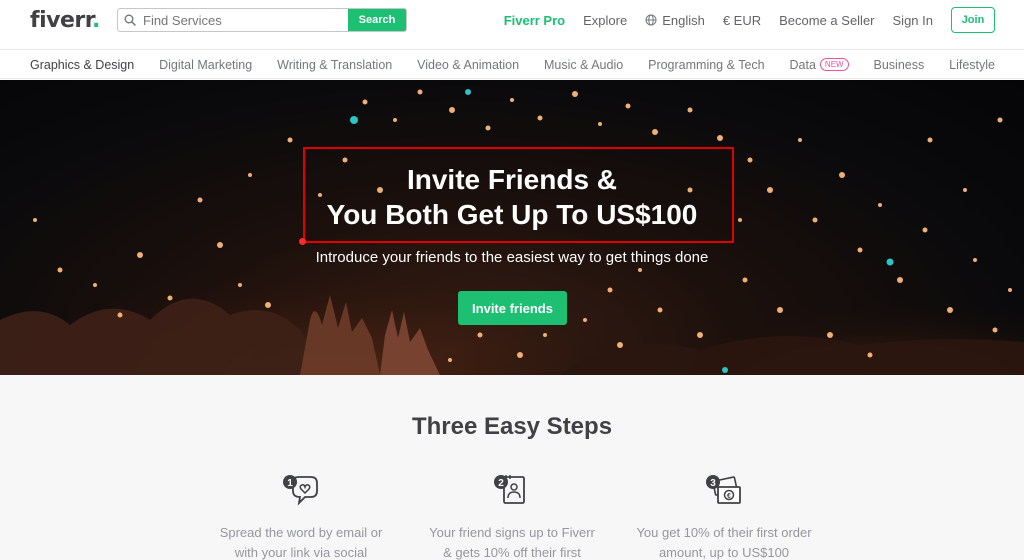 The image size is (1024, 560). Describe the element at coordinates (501, 483) in the screenshot. I see `step-2-number: 2` at that location.